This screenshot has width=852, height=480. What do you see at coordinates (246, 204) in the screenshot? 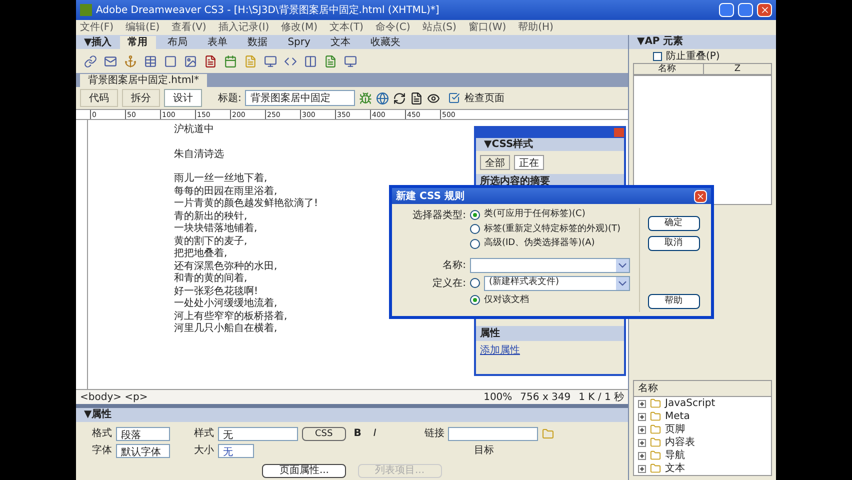
I see `poem-line: 一片青黄的颜色越发鲜艳欲滴了!` at bounding box center [246, 204].